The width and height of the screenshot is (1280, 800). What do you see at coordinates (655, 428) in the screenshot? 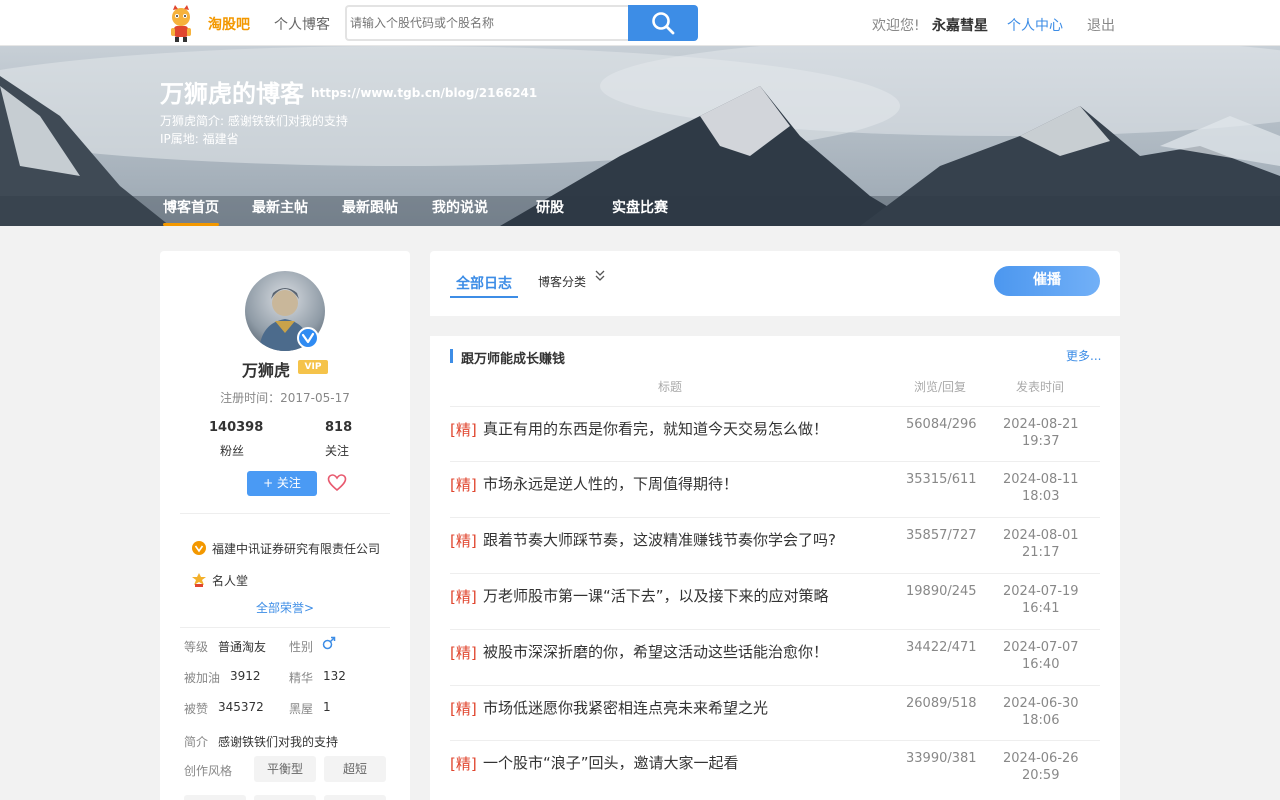
I see `post-title: 真正有用的东西是你看完，就知道今天交易怎么做！` at bounding box center [655, 428].